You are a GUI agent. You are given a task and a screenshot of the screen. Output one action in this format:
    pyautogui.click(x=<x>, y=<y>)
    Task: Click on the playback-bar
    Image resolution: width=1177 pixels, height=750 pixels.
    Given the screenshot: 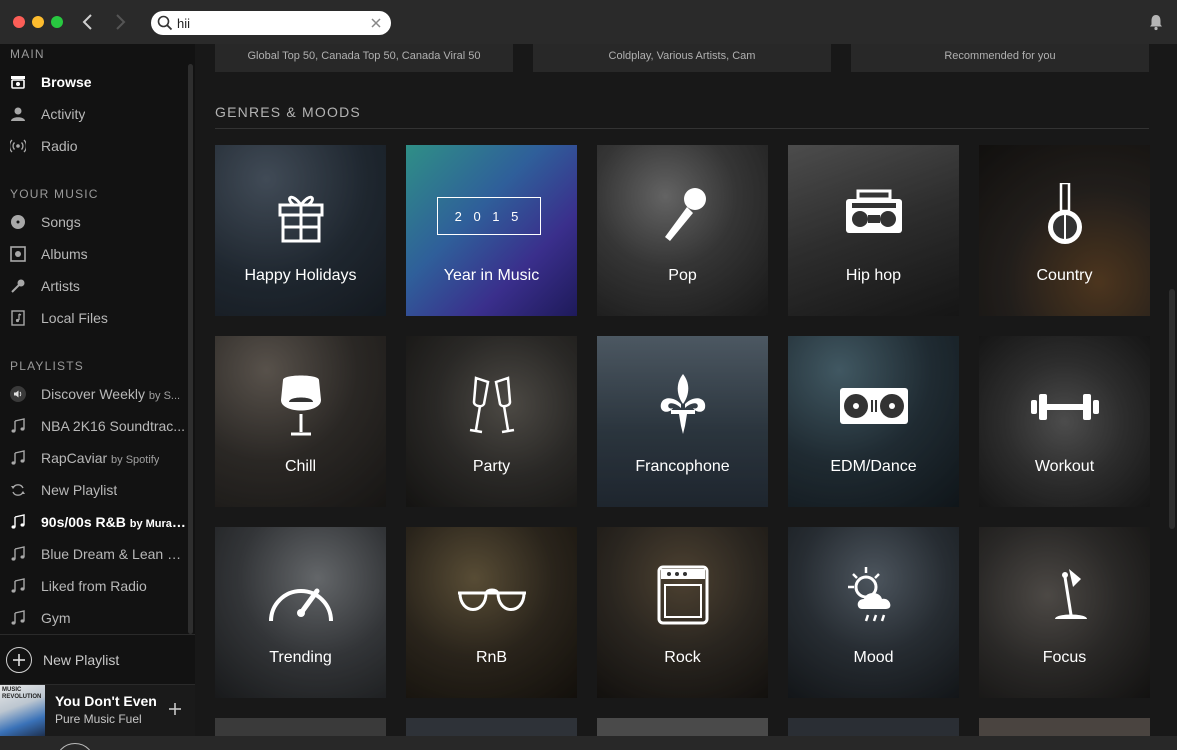 What is the action you would take?
    pyautogui.click(x=588, y=743)
    